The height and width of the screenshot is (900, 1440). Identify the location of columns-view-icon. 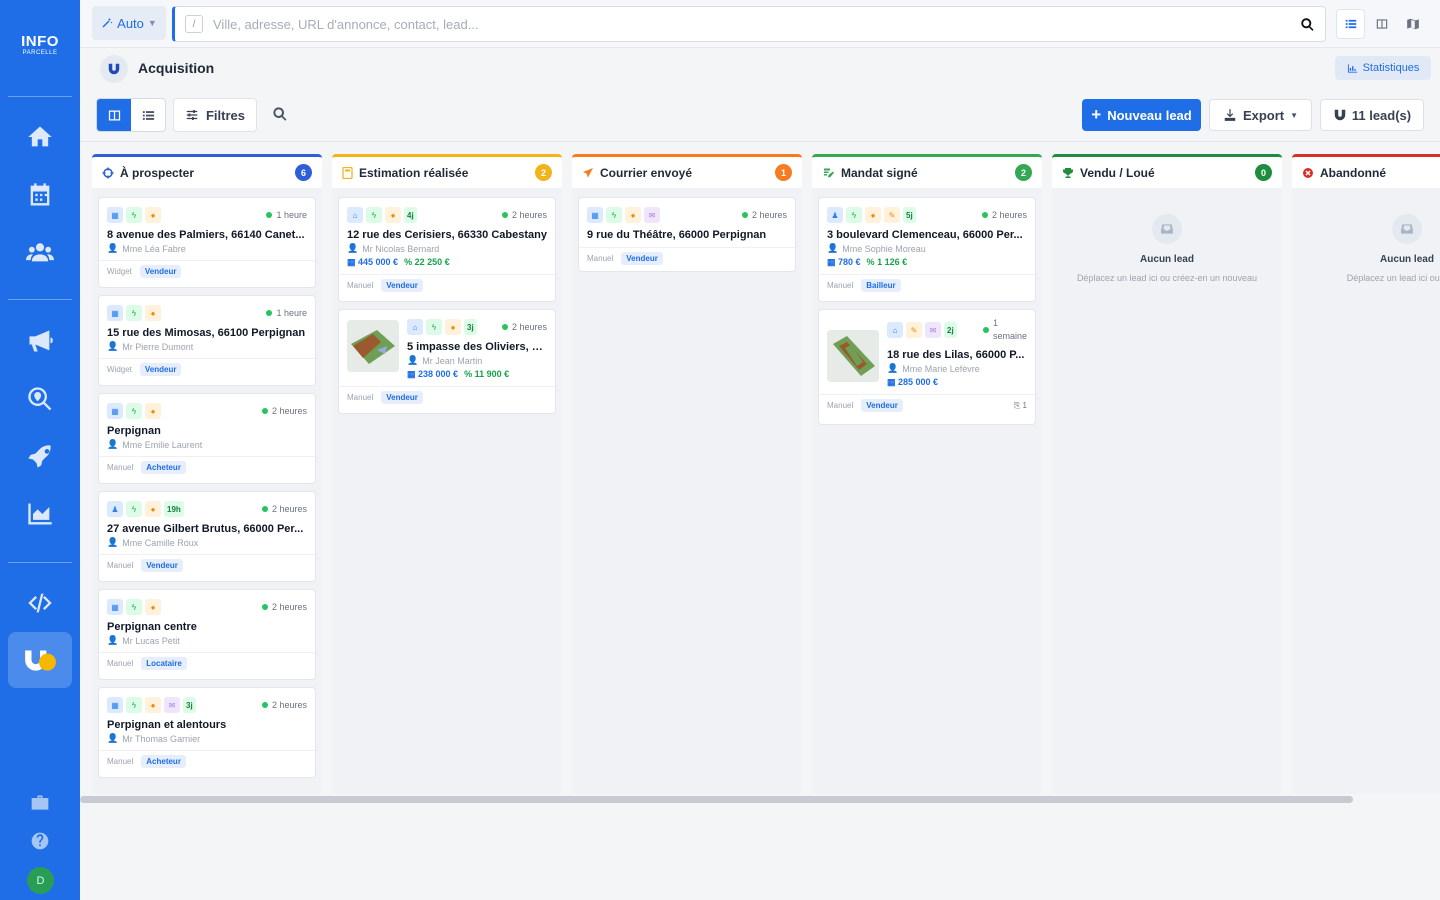
(1381, 24).